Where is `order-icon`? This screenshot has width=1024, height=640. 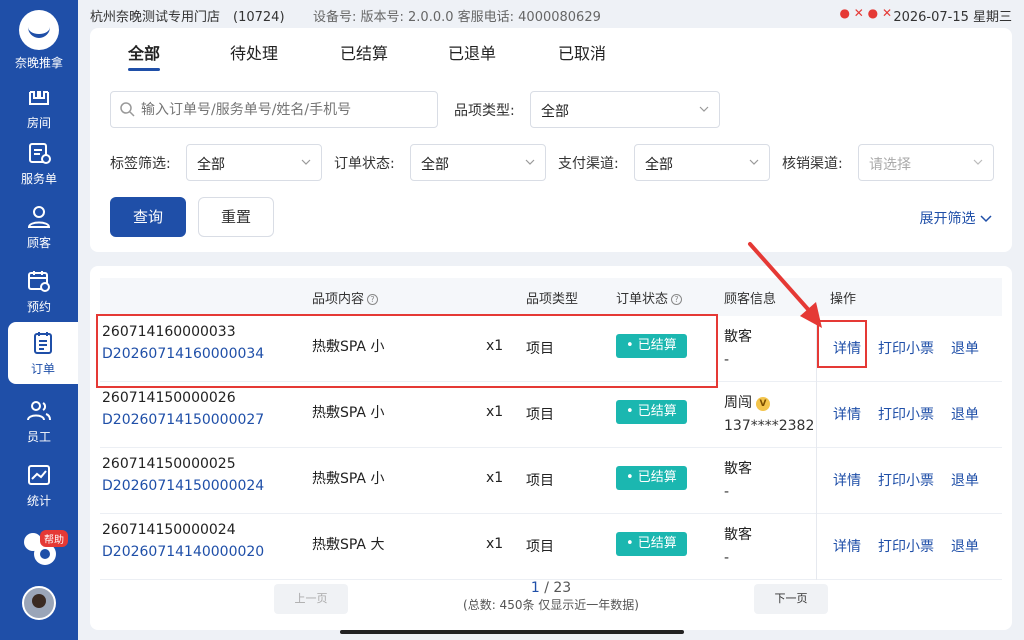
order-icon is located at coordinates (43, 343).